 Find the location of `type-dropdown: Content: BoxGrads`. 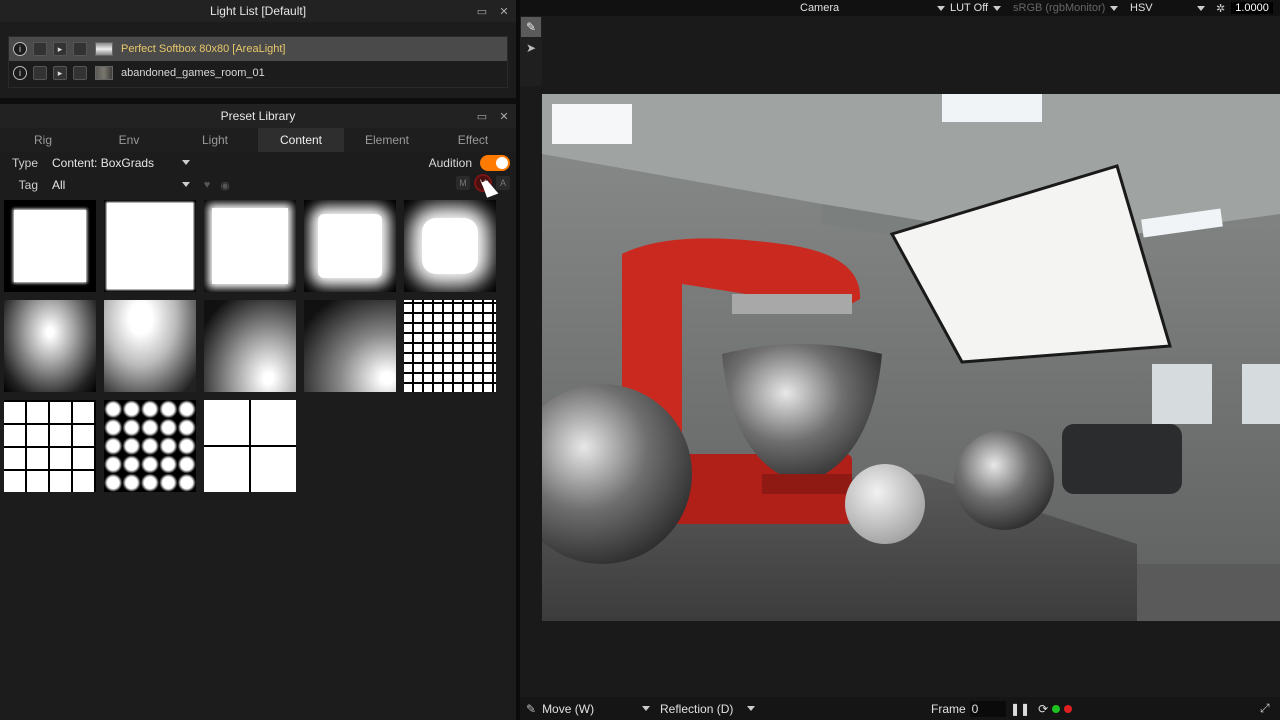

type-dropdown: Content: BoxGrads is located at coordinates (121, 163).